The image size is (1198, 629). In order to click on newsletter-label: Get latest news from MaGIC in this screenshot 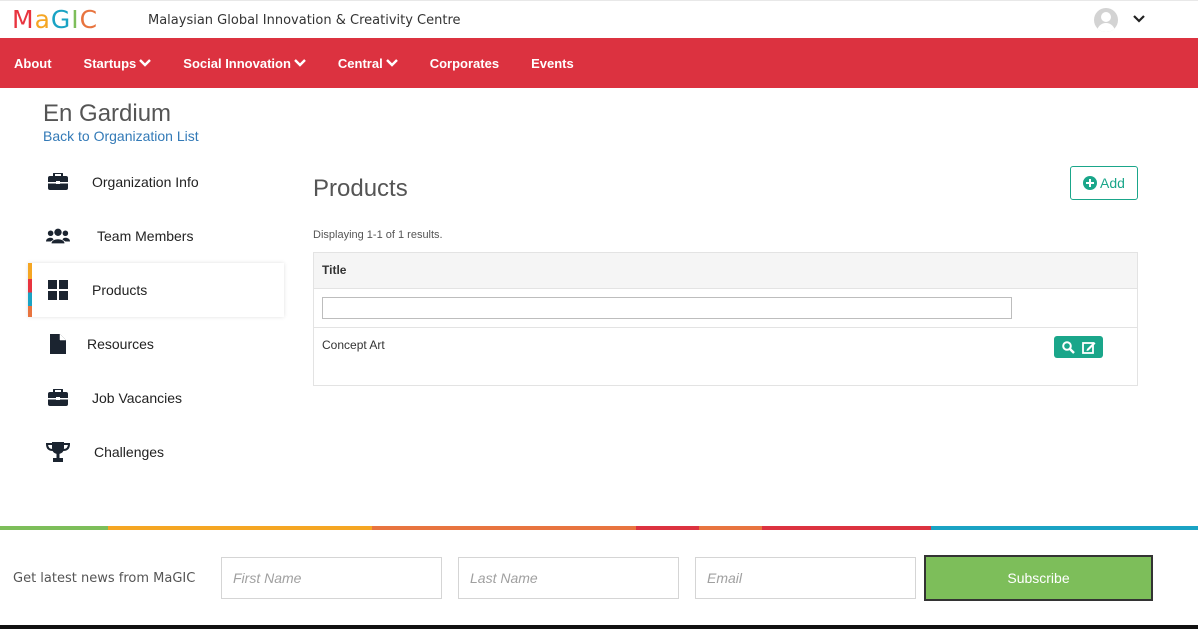, I will do `click(104, 578)`.